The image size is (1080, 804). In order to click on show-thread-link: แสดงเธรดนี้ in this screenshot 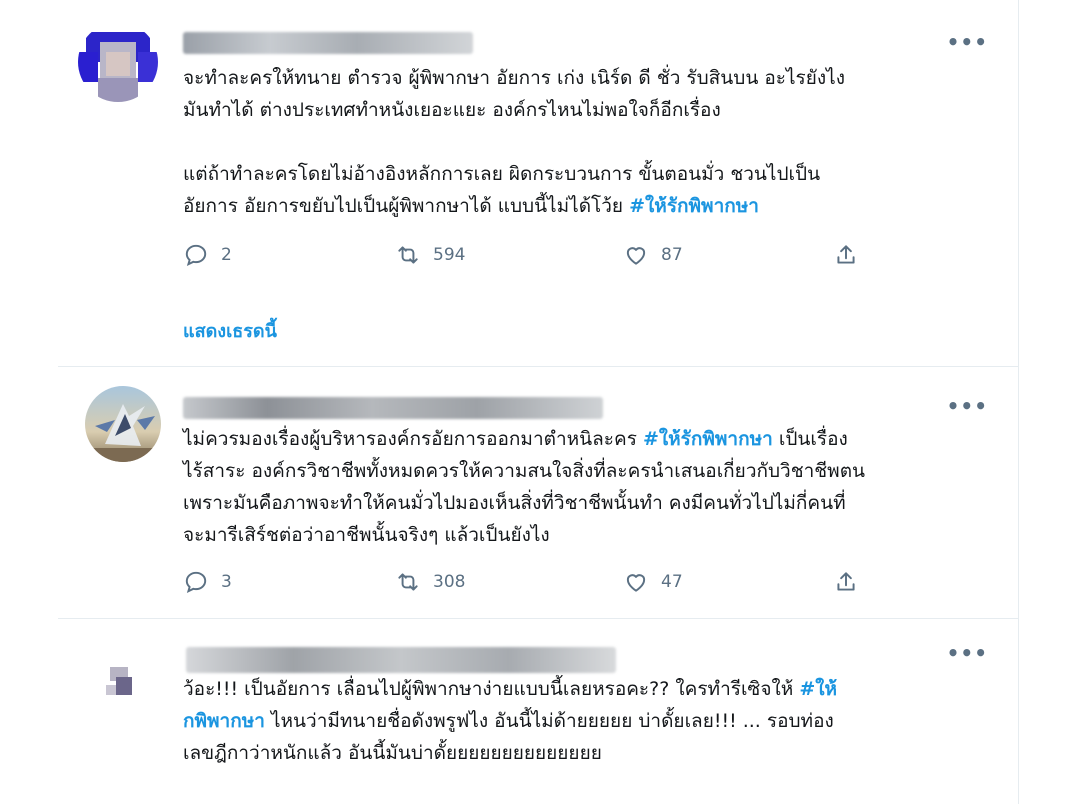, I will do `click(230, 330)`.